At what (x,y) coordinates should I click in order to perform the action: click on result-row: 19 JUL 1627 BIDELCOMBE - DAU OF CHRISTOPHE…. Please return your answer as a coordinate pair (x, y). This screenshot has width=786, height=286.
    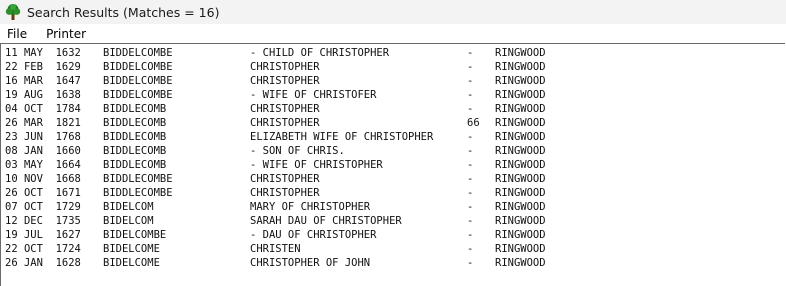
    Looking at the image, I should click on (390, 235).